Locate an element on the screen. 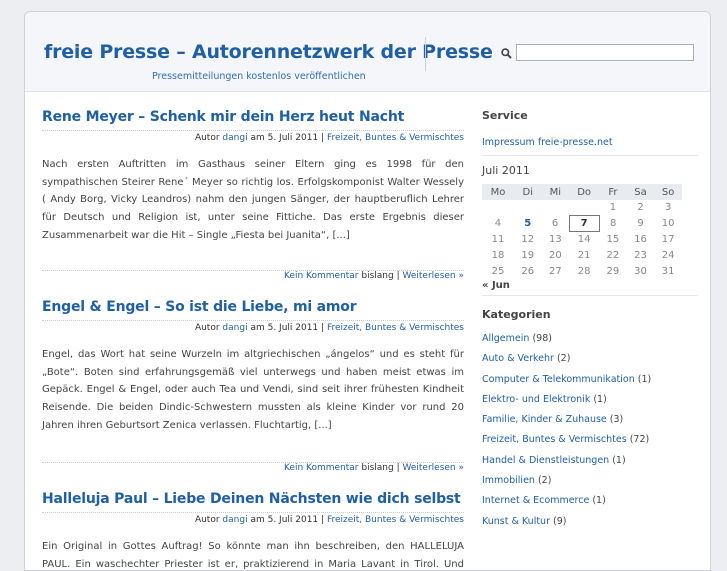 The height and width of the screenshot is (571, 727). calendar-day: 19 is located at coordinates (528, 255).